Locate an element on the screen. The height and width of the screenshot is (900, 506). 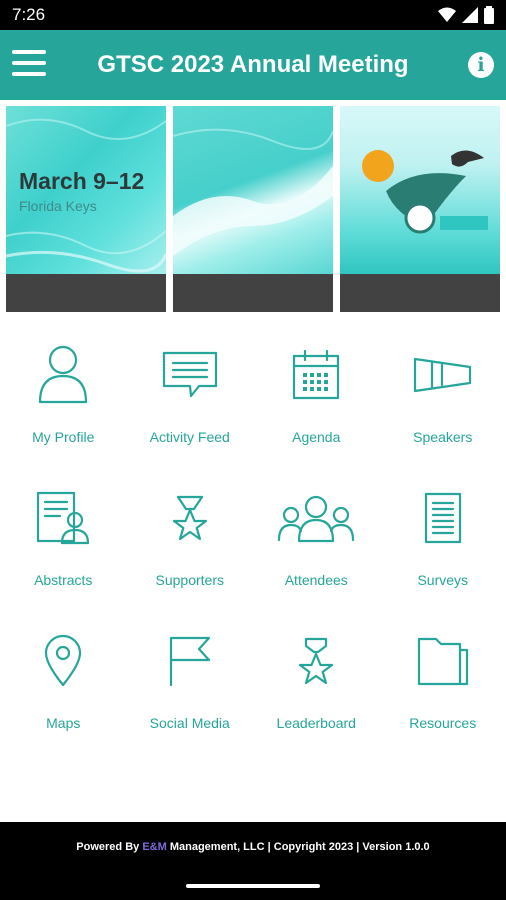
banner-tile-logo is located at coordinates (420, 209).